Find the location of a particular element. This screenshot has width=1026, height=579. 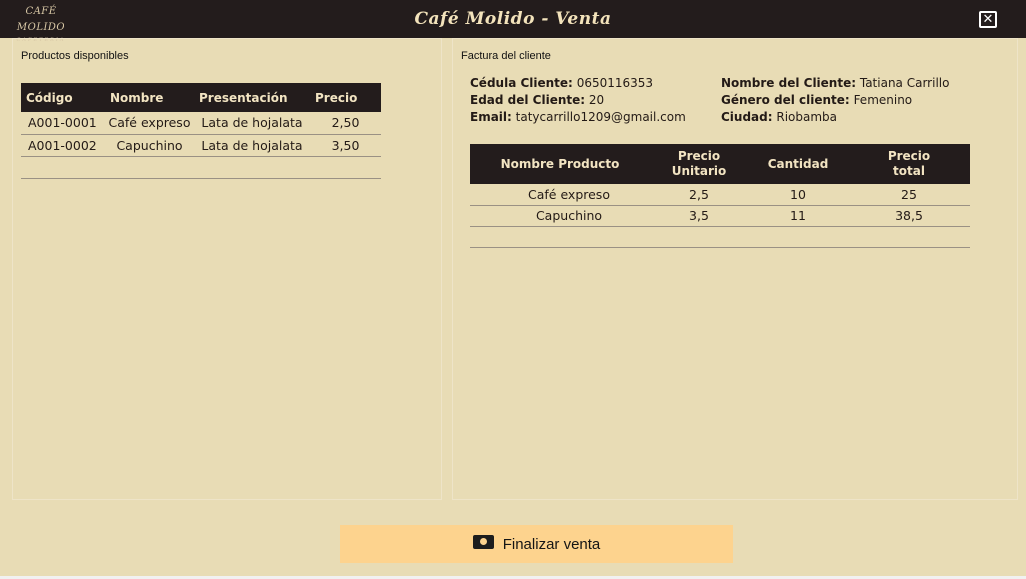

finalize-sale-label: Finalizar venta is located at coordinates (551, 544).